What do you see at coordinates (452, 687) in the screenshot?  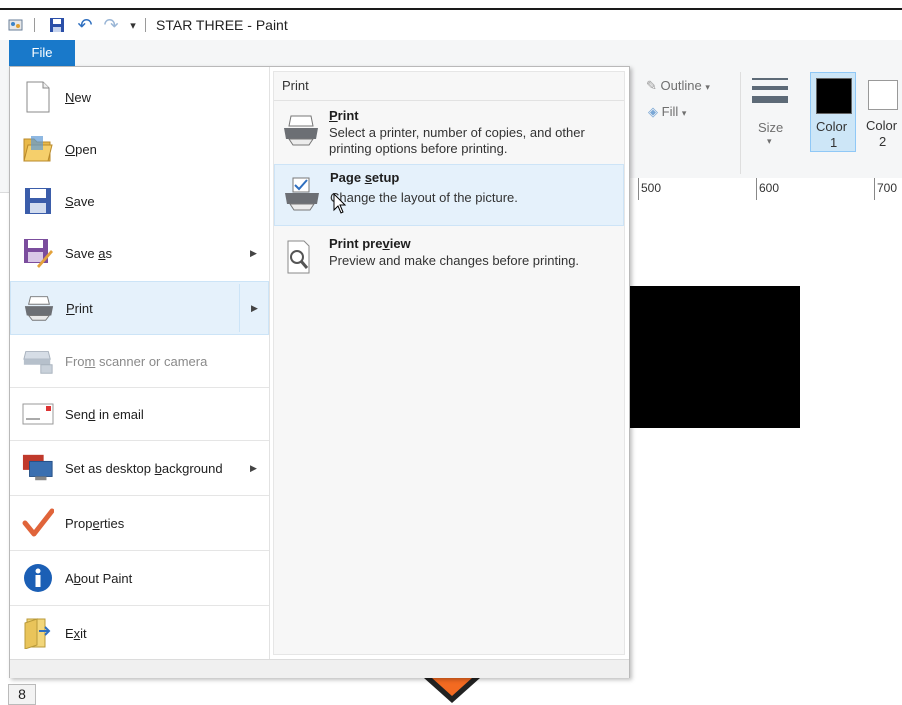 I see `star-shape-fill` at bounding box center [452, 687].